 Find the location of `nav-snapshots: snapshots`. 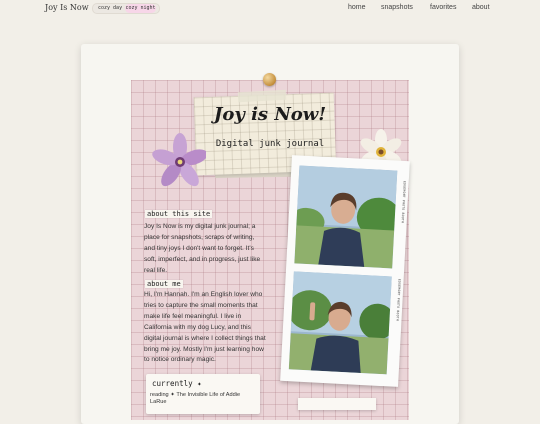

nav-snapshots: snapshots is located at coordinates (397, 7).